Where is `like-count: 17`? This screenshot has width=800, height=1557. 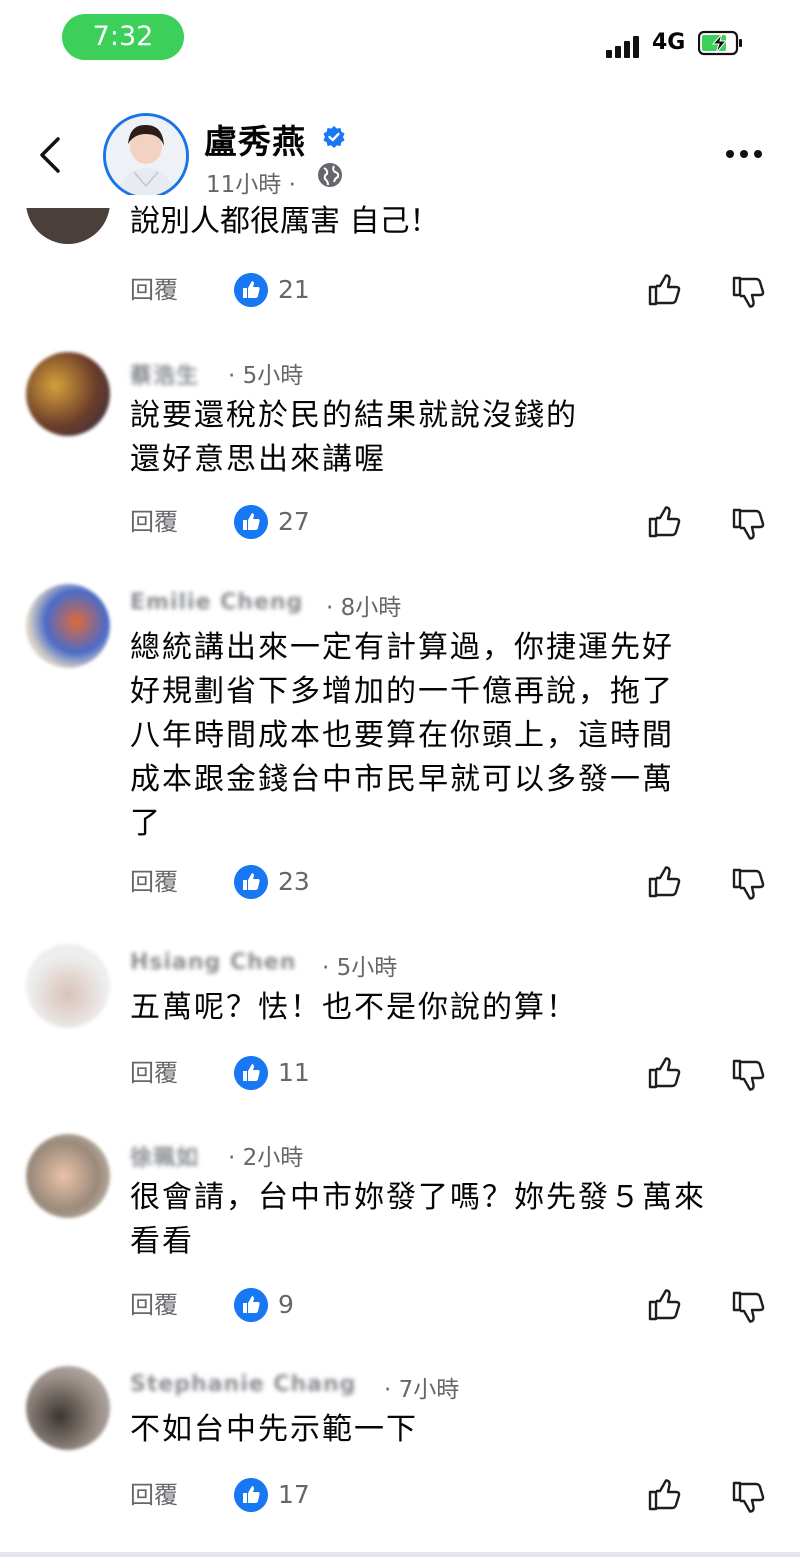 like-count: 17 is located at coordinates (294, 1494).